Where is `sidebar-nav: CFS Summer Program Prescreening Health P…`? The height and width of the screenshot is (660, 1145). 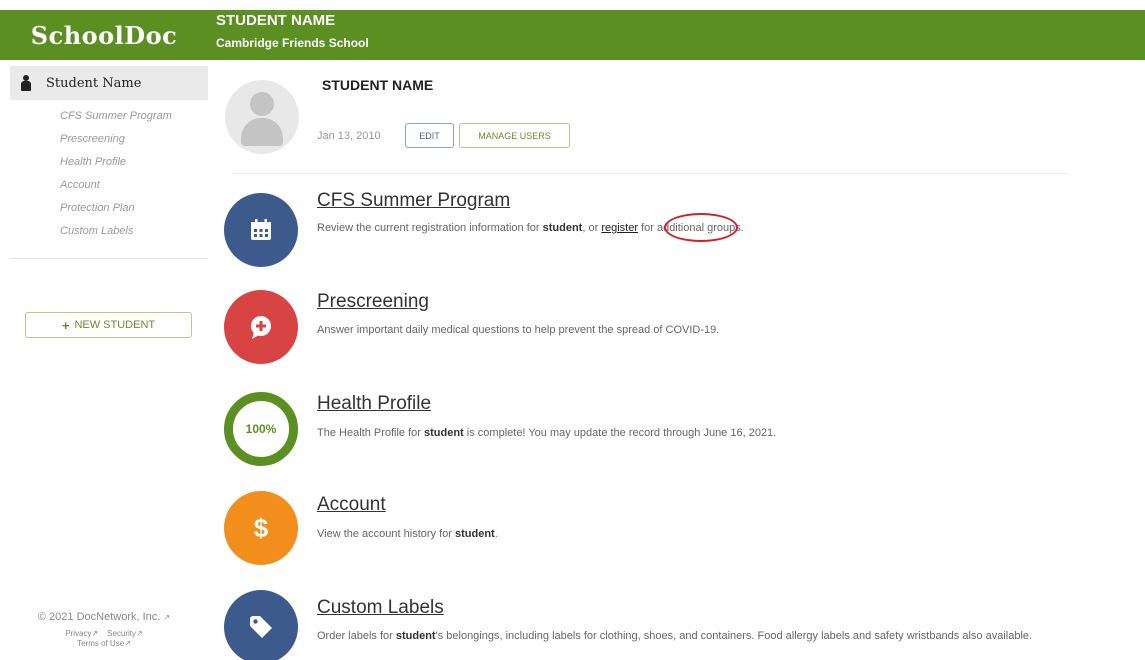 sidebar-nav: CFS Summer Program Prescreening Health P… is located at coordinates (116, 176).